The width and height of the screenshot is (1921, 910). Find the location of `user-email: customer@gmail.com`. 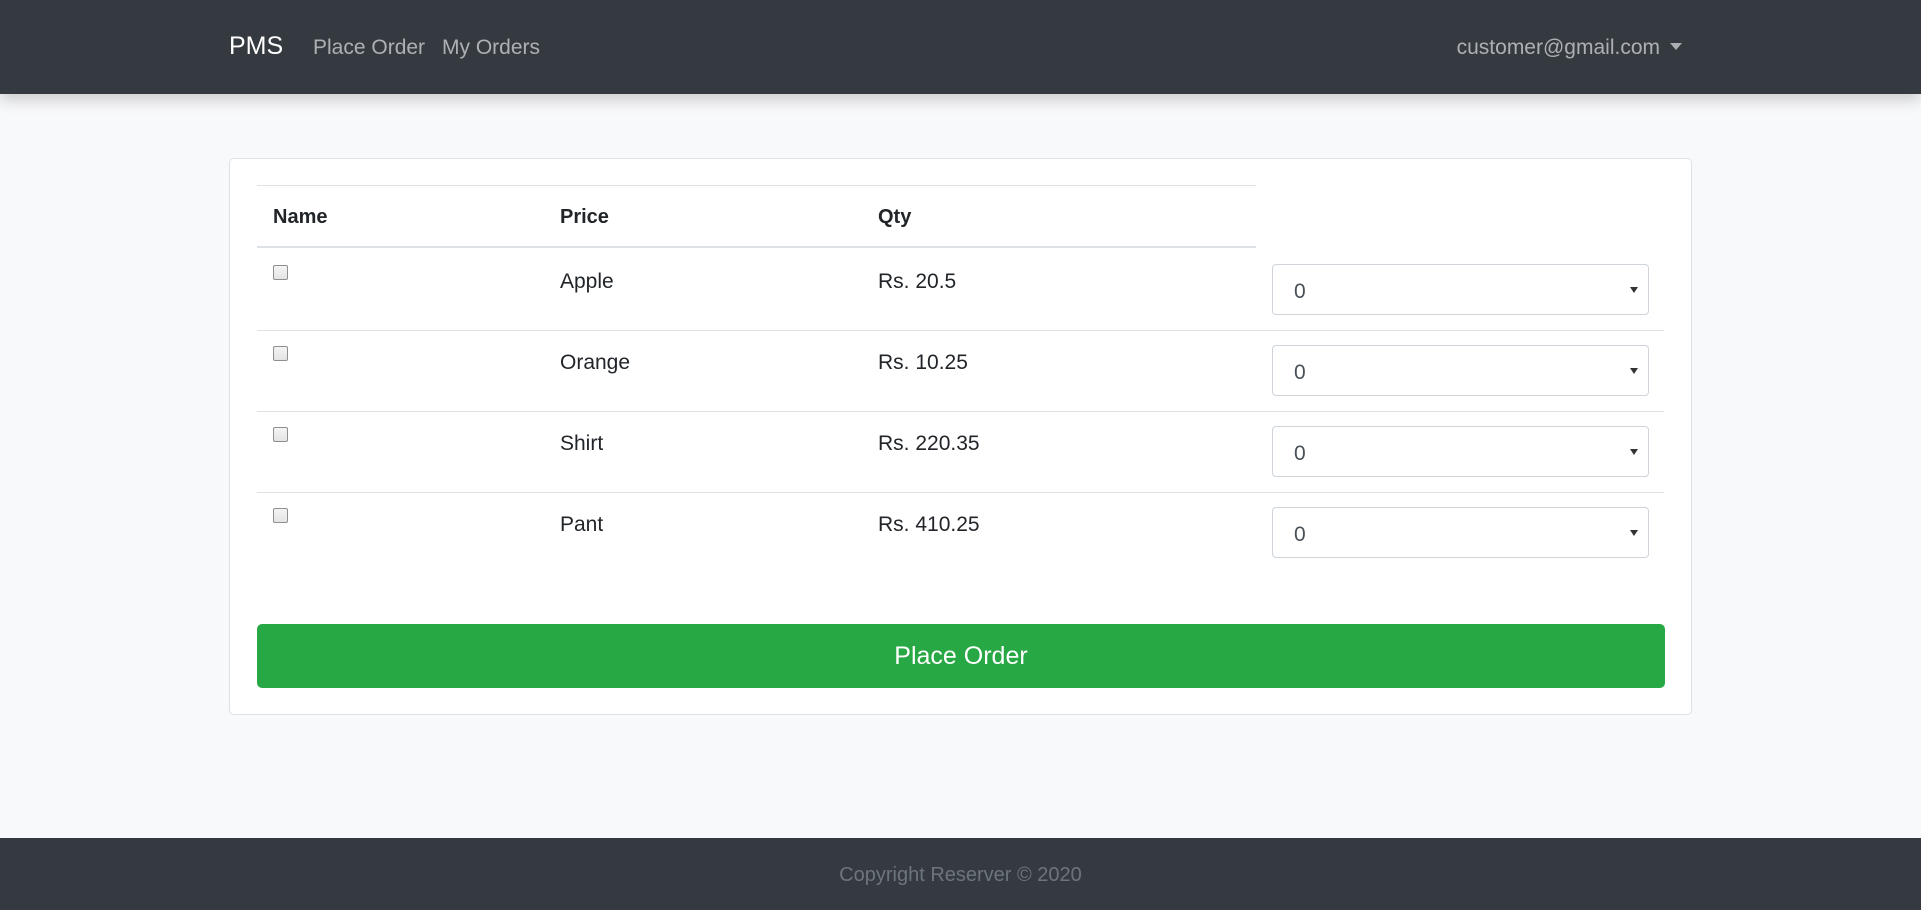

user-email: customer@gmail.com is located at coordinates (1558, 47).